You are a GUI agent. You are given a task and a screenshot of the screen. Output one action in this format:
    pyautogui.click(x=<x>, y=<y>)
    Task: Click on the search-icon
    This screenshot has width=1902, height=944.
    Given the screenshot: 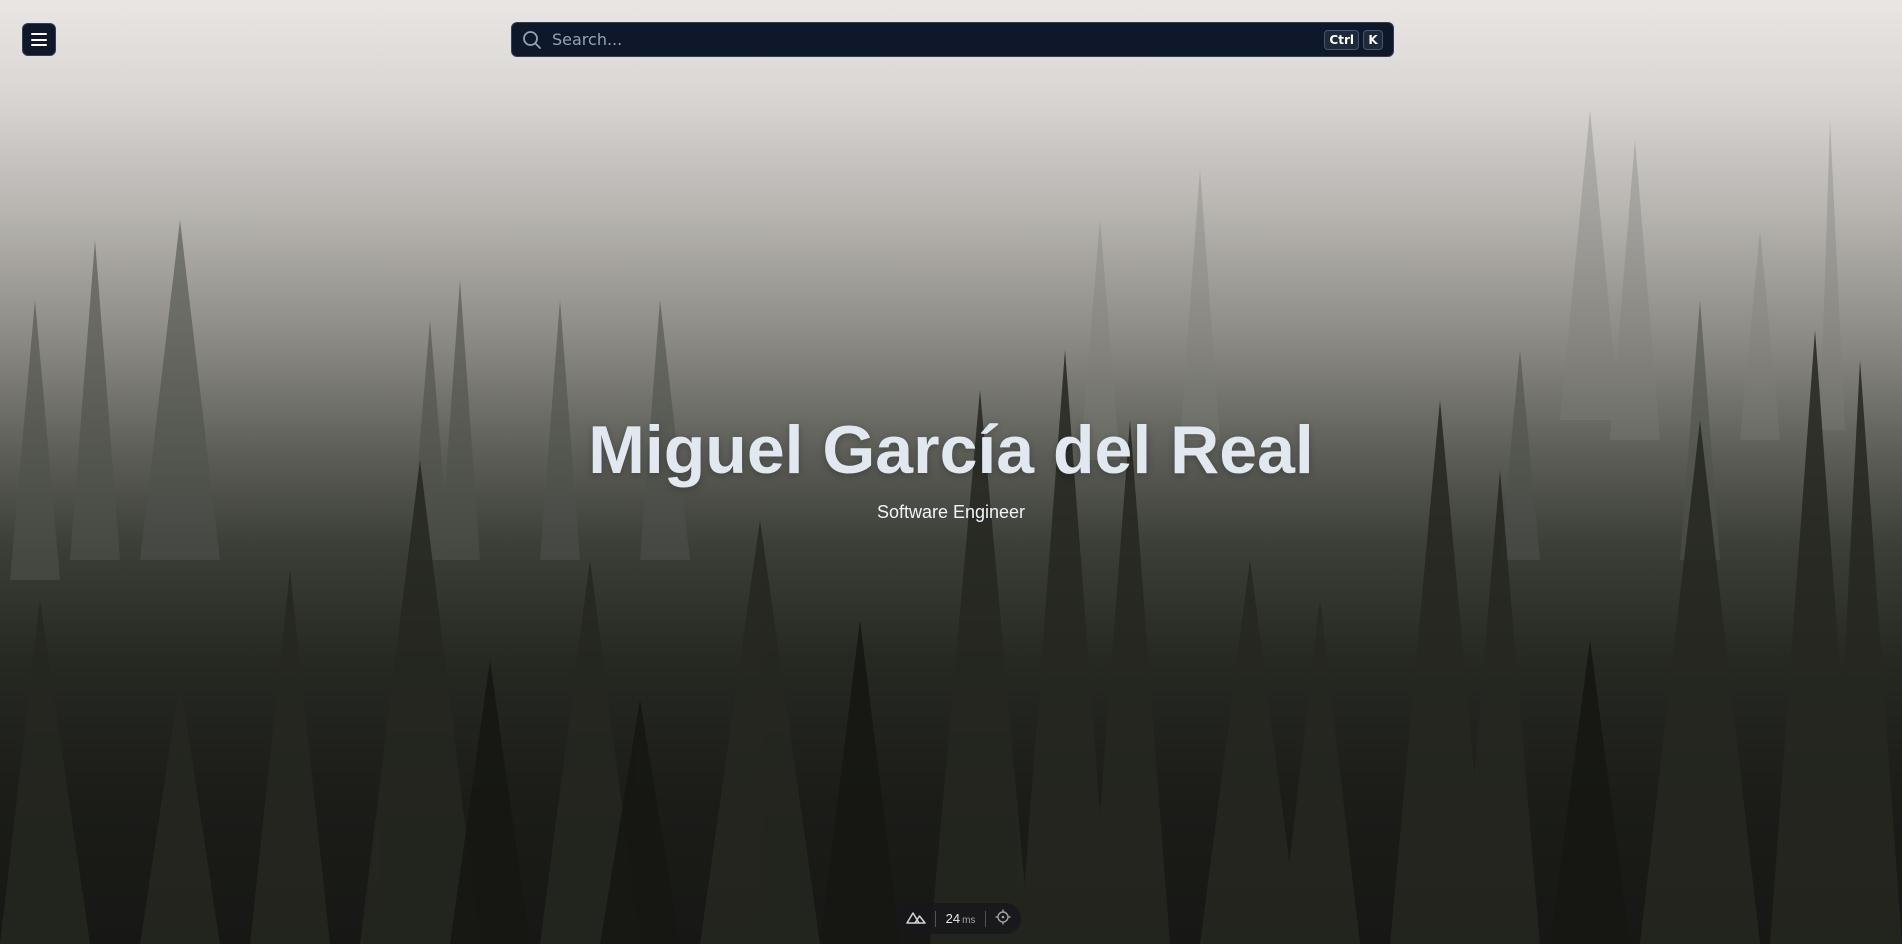 What is the action you would take?
    pyautogui.click(x=533, y=40)
    